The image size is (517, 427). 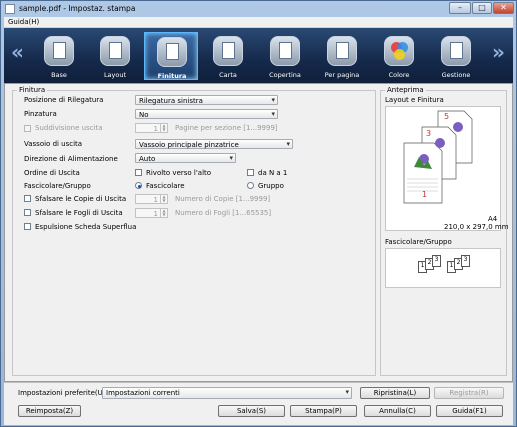 I want to click on tab-colore-label: Colore, so click(x=399, y=75).